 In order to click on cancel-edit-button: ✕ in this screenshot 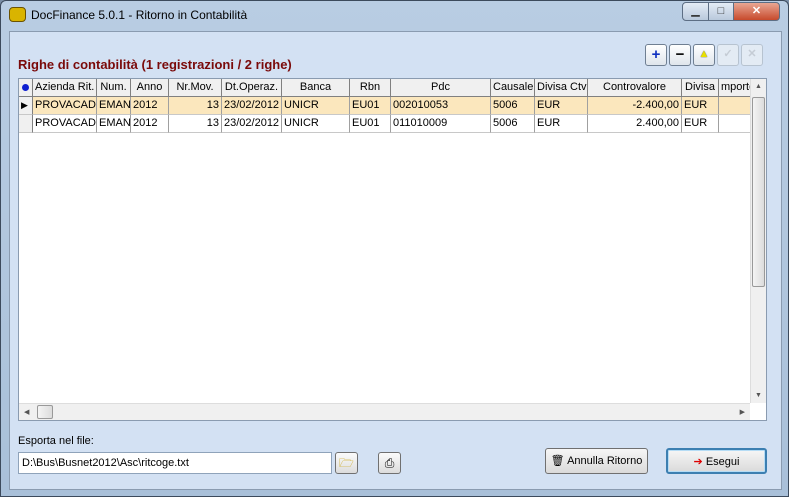, I will do `click(752, 55)`.